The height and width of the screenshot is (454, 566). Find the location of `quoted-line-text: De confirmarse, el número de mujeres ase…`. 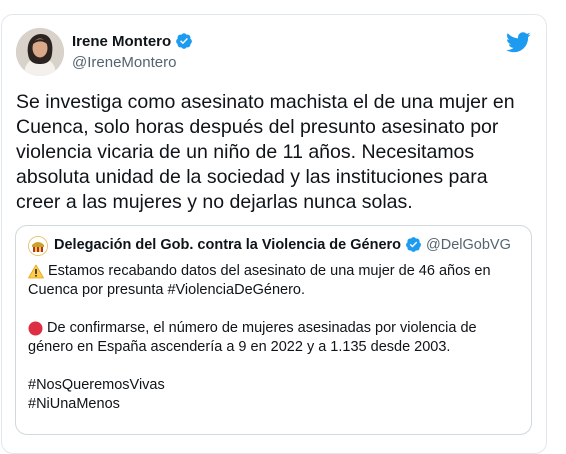

quoted-line-text: De confirmarse, el número de mujeres ase… is located at coordinates (262, 328).